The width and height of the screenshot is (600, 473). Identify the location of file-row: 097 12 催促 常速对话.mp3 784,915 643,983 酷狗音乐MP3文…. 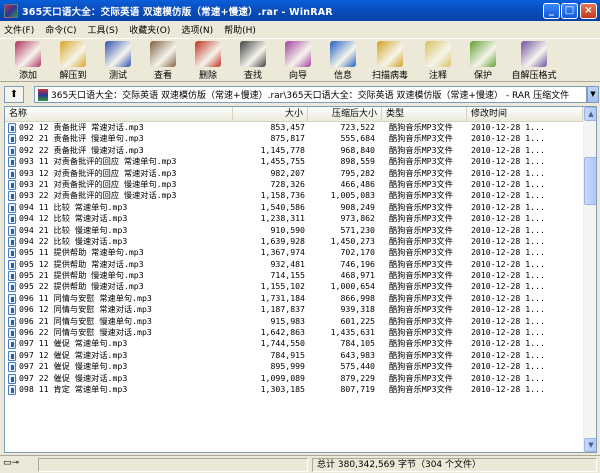
(294, 355).